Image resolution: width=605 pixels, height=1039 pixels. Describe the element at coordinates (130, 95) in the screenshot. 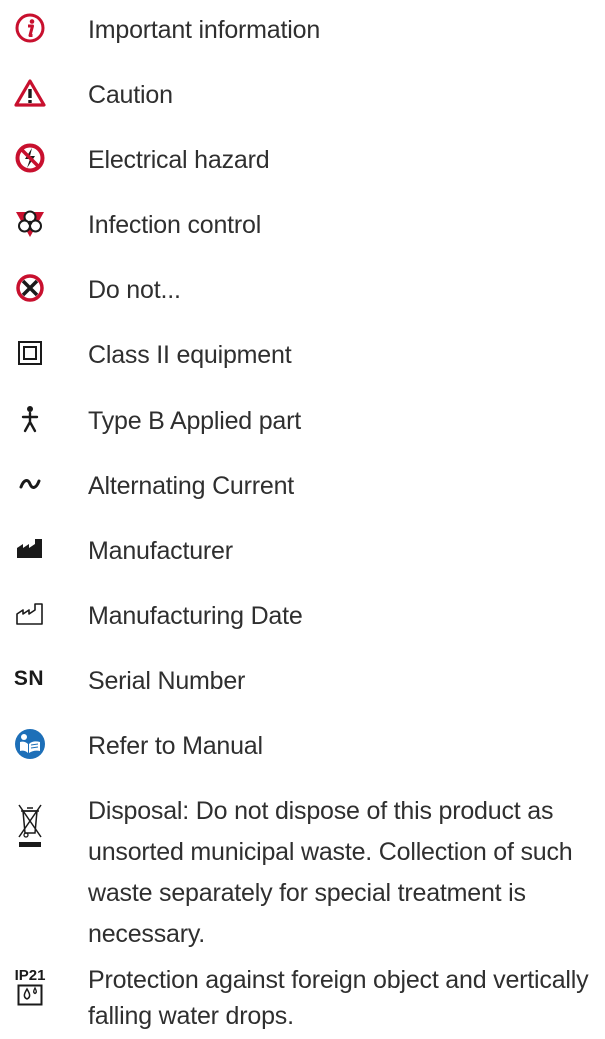

I see `symbol-label: Caution` at that location.